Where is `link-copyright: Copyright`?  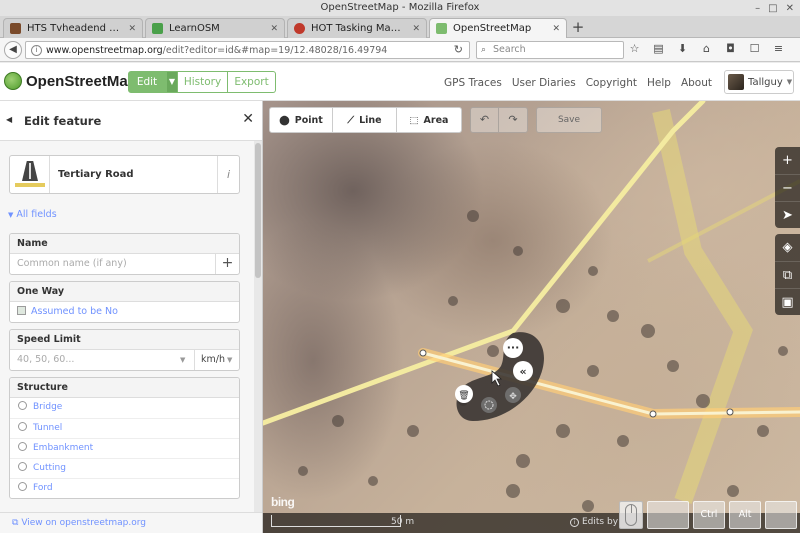
link-copyright: Copyright is located at coordinates (611, 83).